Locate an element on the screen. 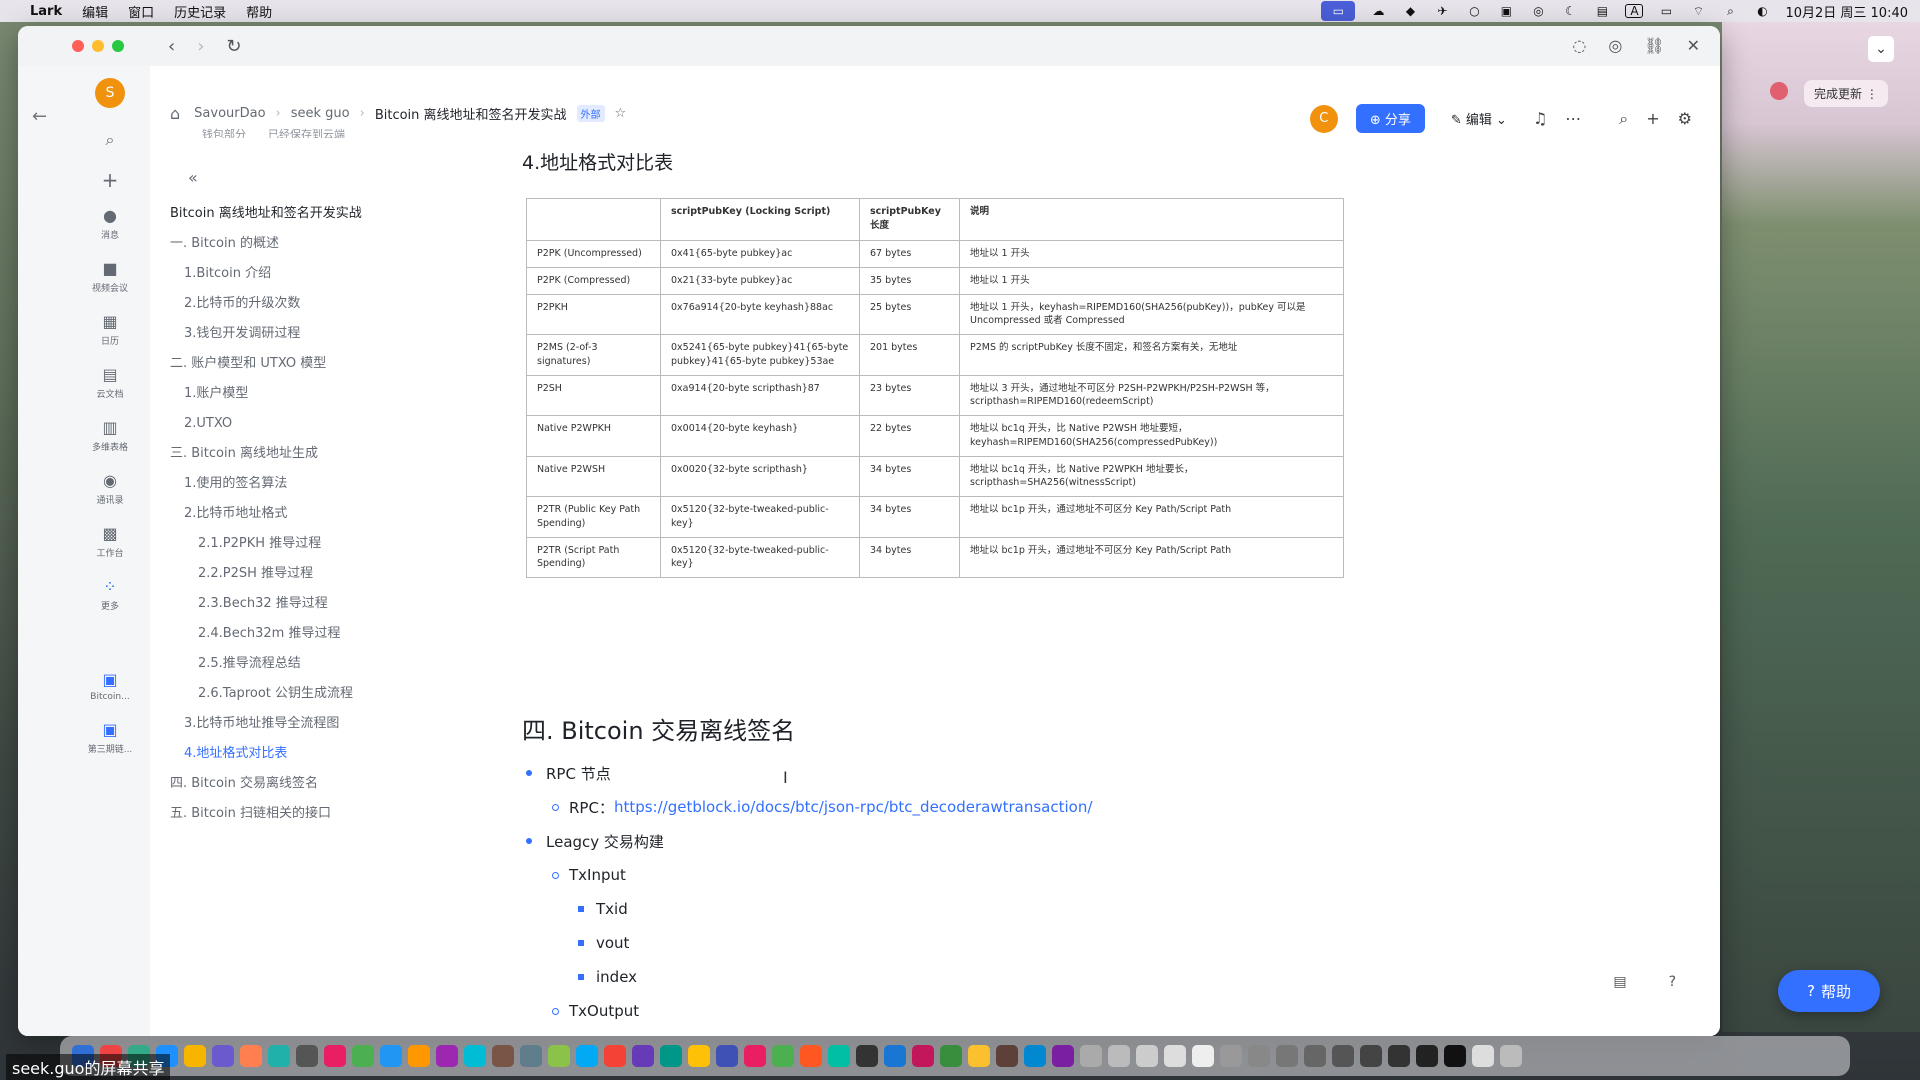 This screenshot has width=1920, height=1080. rail-item-workplace: ▩ 工作台 is located at coordinates (110, 541).